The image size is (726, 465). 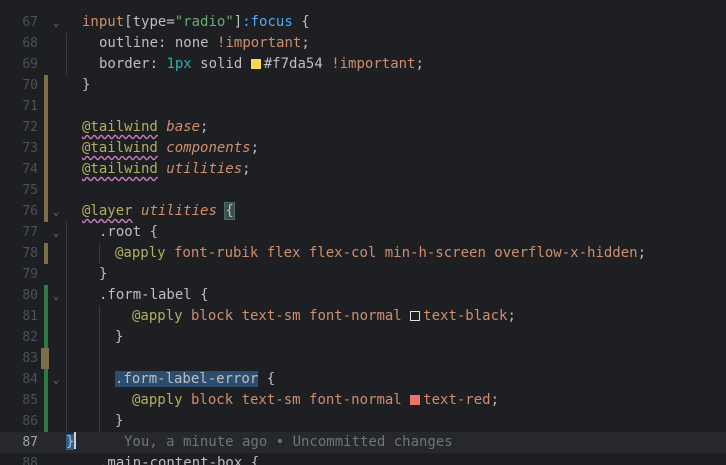 I want to click on line-number: 74, so click(x=30, y=169).